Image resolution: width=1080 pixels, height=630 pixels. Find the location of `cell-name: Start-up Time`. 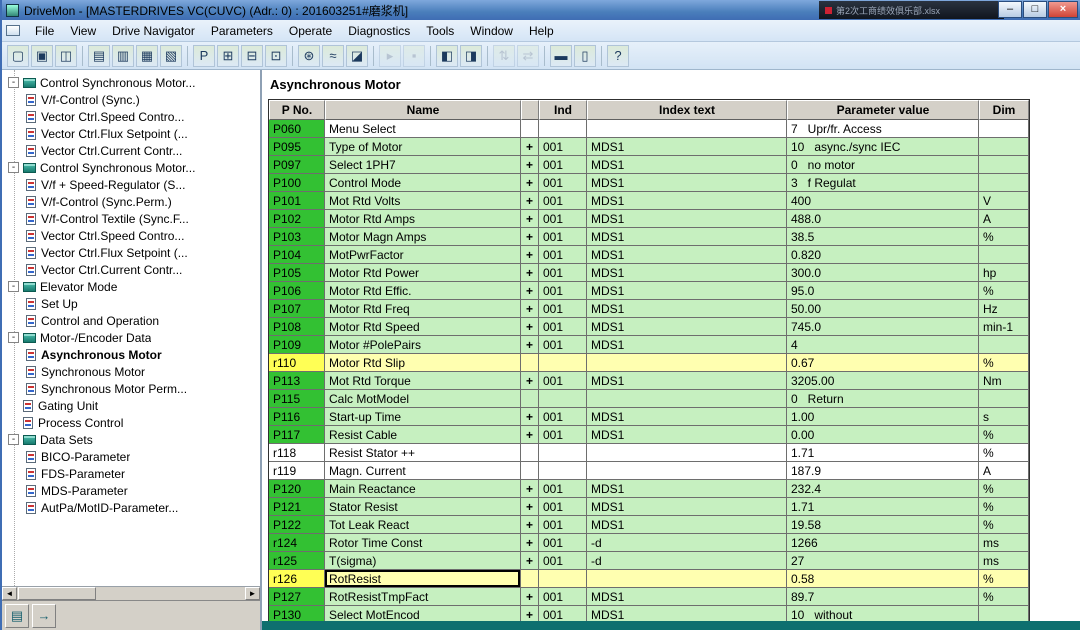

cell-name: Start-up Time is located at coordinates (423, 417).